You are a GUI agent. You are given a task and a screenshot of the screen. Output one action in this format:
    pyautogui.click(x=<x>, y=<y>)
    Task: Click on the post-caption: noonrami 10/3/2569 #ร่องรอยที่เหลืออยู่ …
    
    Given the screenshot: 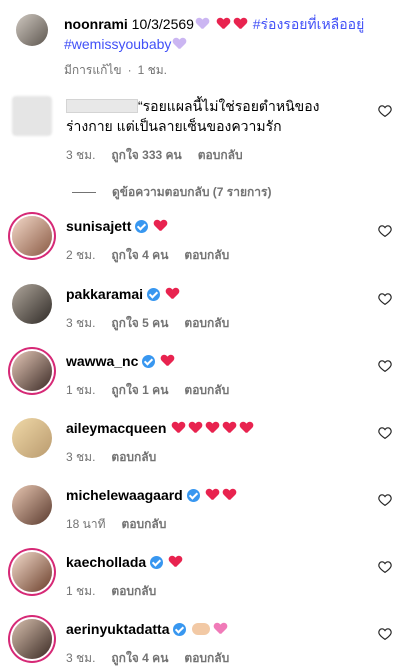 What is the action you would take?
    pyautogui.click(x=202, y=47)
    